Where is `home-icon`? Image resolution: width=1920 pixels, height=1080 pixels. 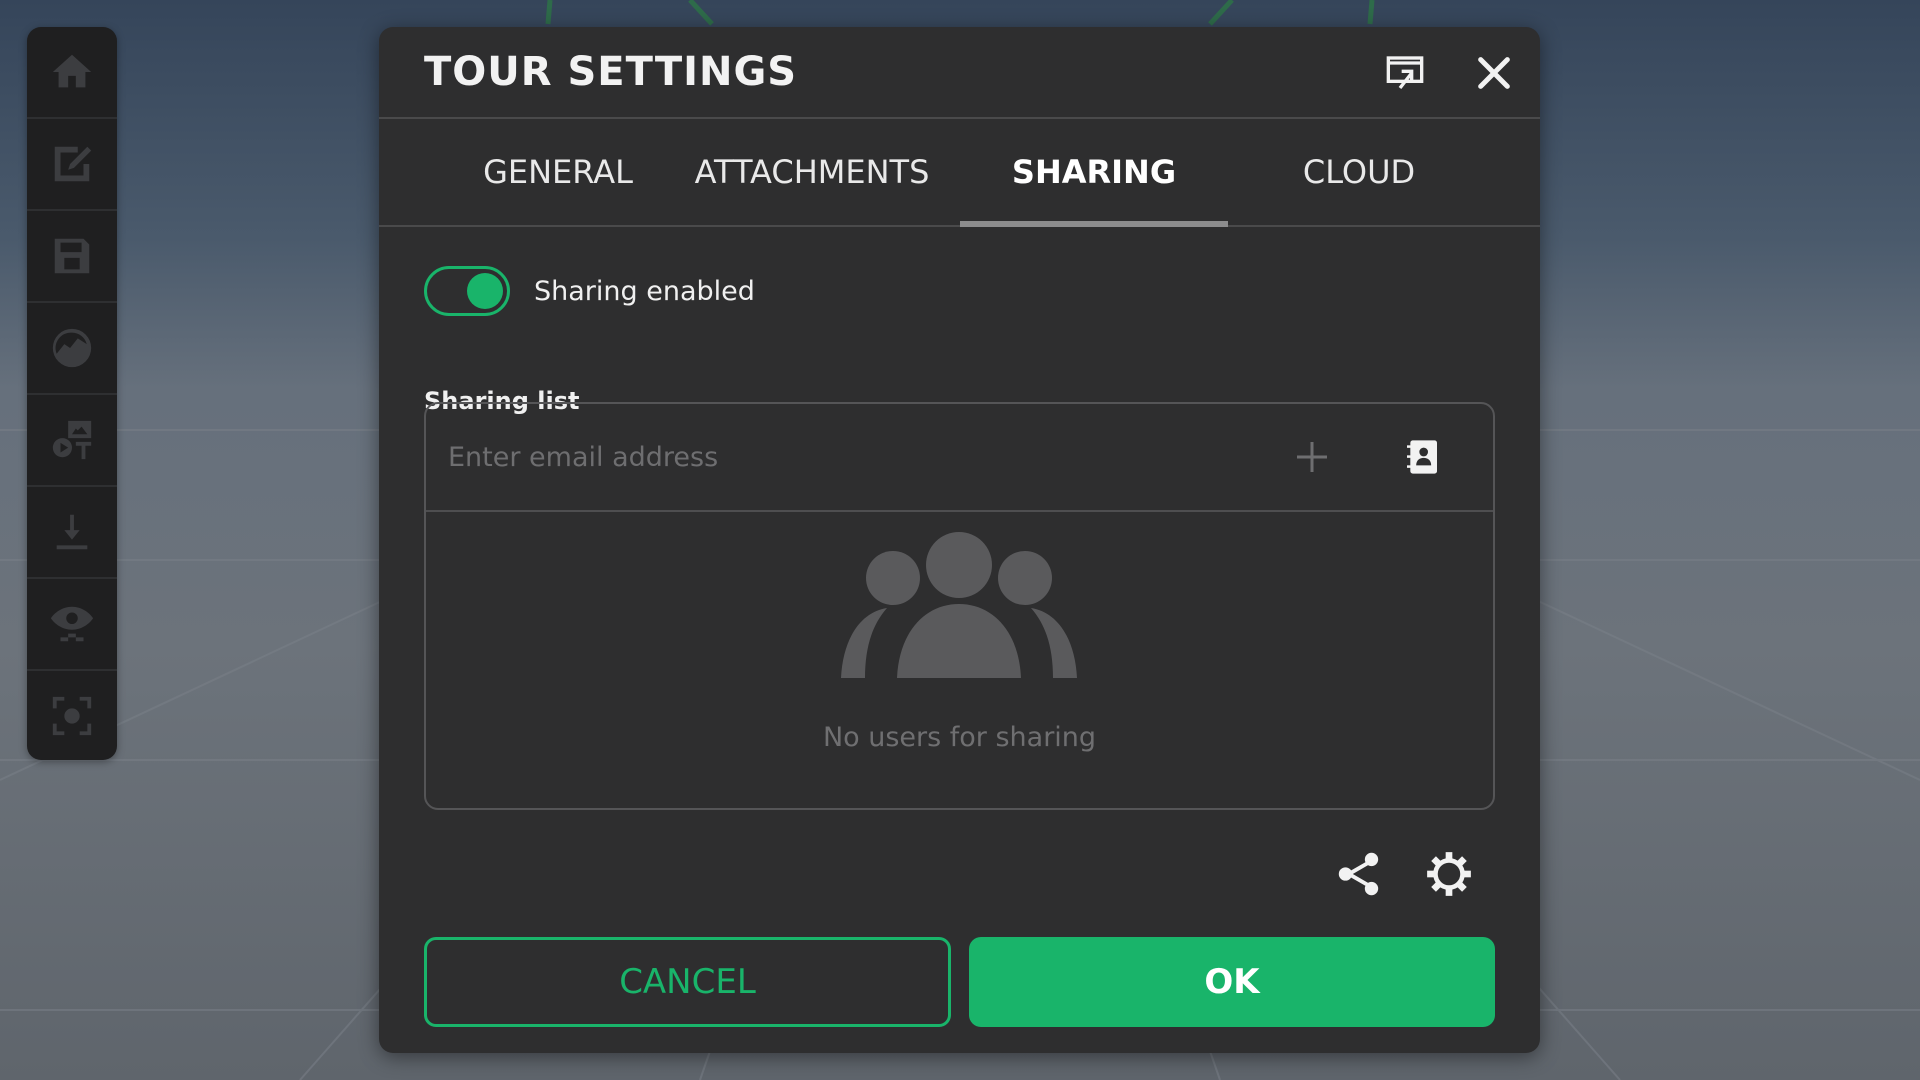 home-icon is located at coordinates (72, 71).